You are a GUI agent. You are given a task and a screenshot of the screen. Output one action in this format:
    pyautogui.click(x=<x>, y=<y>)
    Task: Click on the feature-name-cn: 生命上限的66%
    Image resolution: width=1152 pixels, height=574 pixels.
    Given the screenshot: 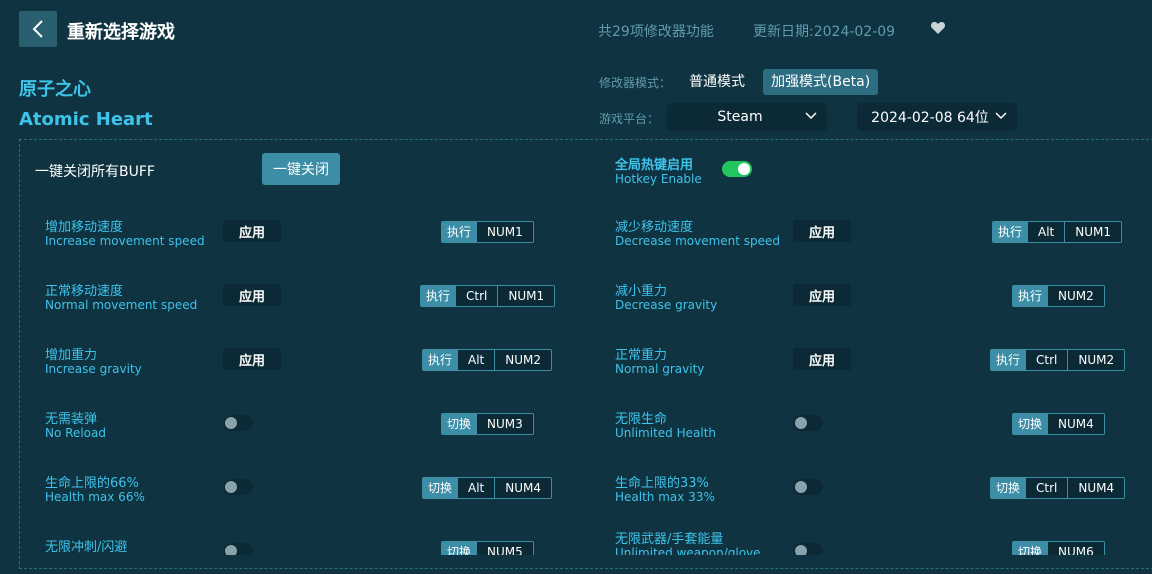 What is the action you would take?
    pyautogui.click(x=92, y=483)
    